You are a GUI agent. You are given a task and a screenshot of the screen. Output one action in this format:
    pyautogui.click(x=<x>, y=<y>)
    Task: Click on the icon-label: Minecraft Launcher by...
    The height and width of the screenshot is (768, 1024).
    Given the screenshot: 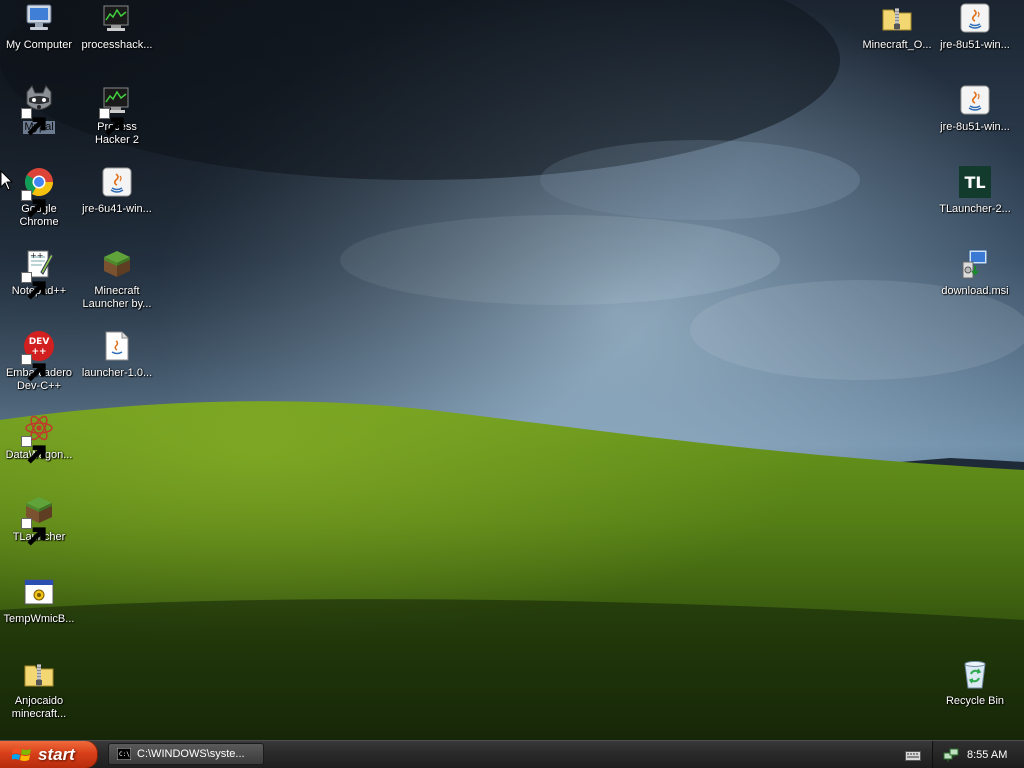 What is the action you would take?
    pyautogui.click(x=117, y=297)
    